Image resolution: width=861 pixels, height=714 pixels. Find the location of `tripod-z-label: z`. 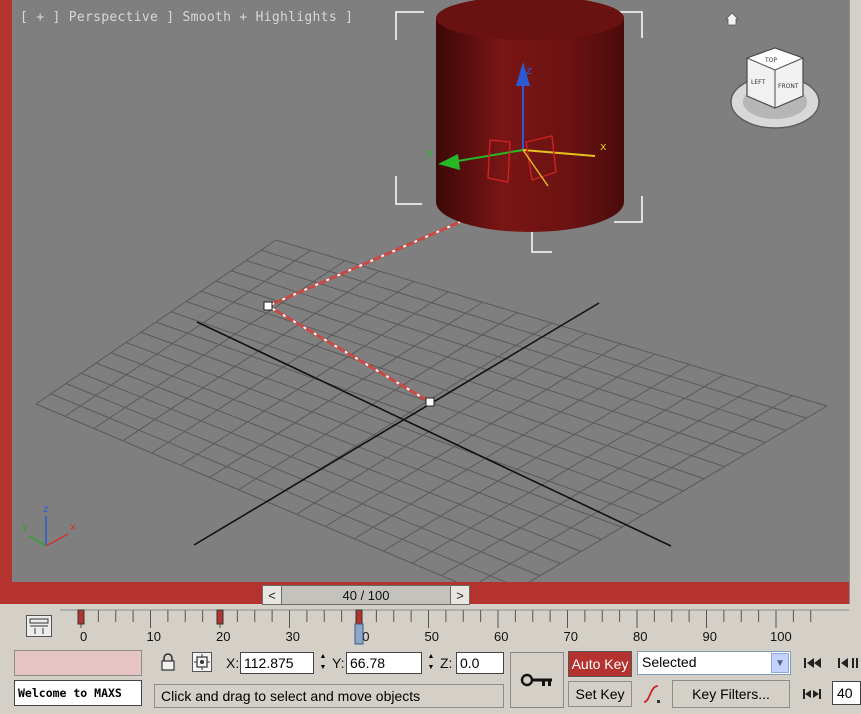

tripod-z-label: z is located at coordinates (45, 509).